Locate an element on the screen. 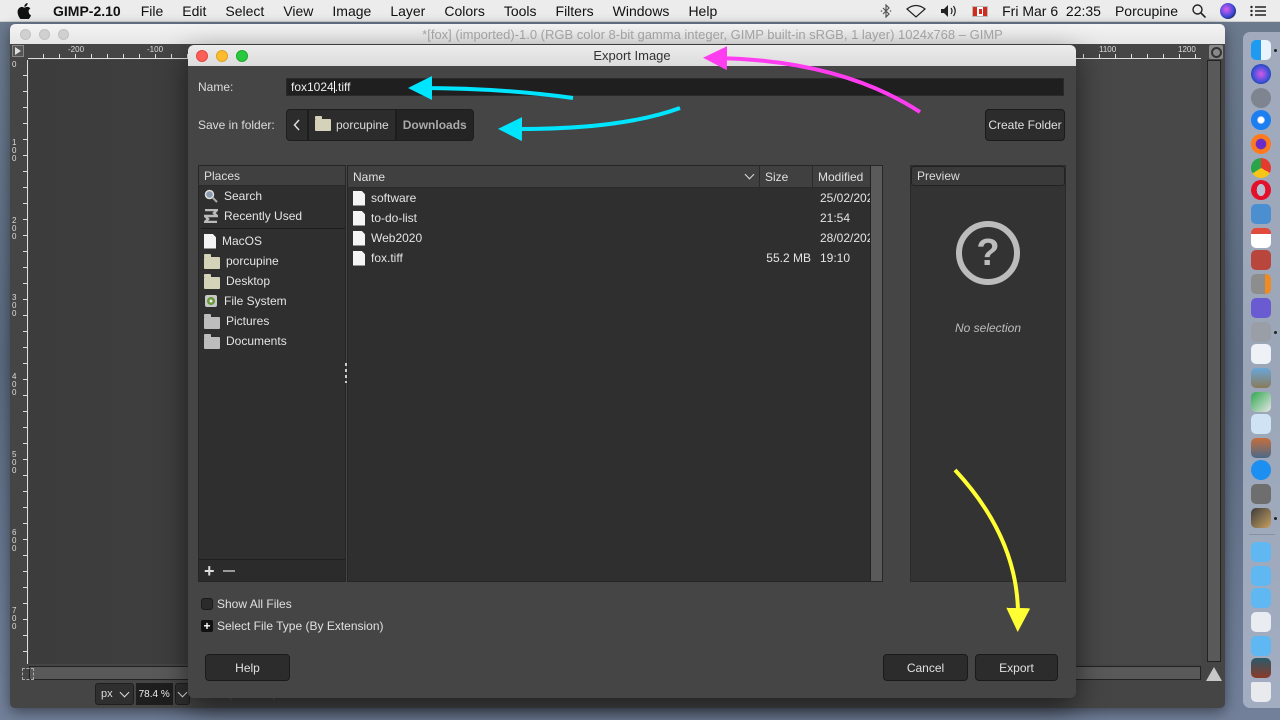  wifi-icon is located at coordinates (916, 11).